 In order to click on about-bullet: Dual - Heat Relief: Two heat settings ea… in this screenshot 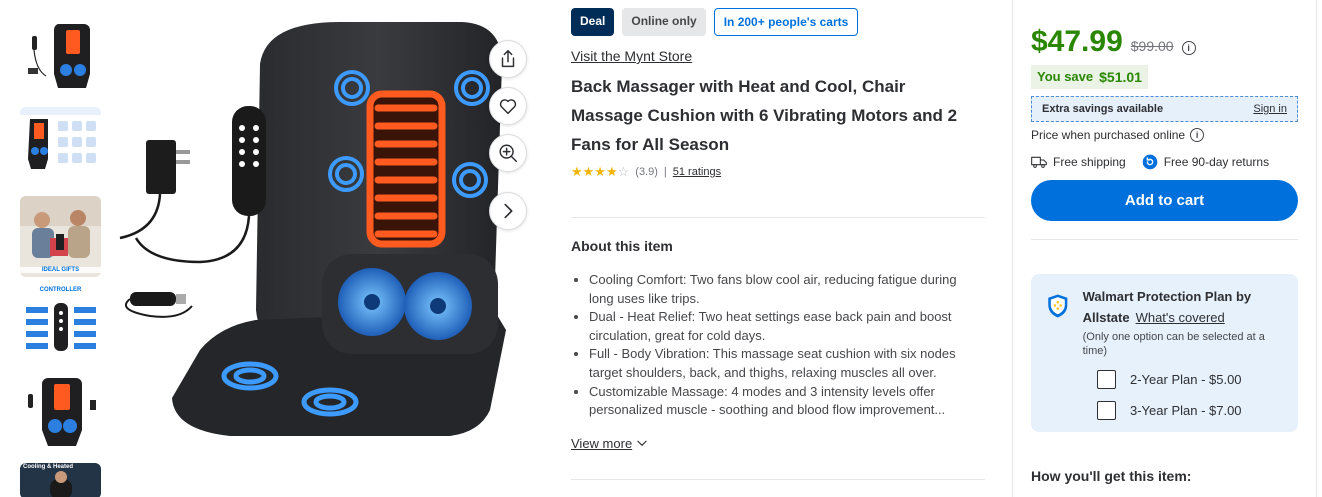, I will do `click(780, 326)`.